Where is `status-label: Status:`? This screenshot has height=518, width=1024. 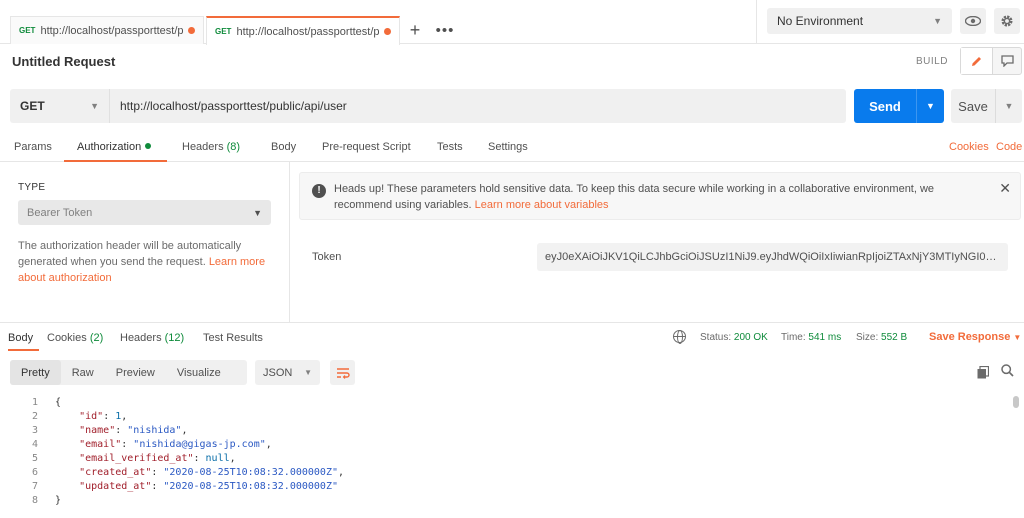 status-label: Status: is located at coordinates (716, 337).